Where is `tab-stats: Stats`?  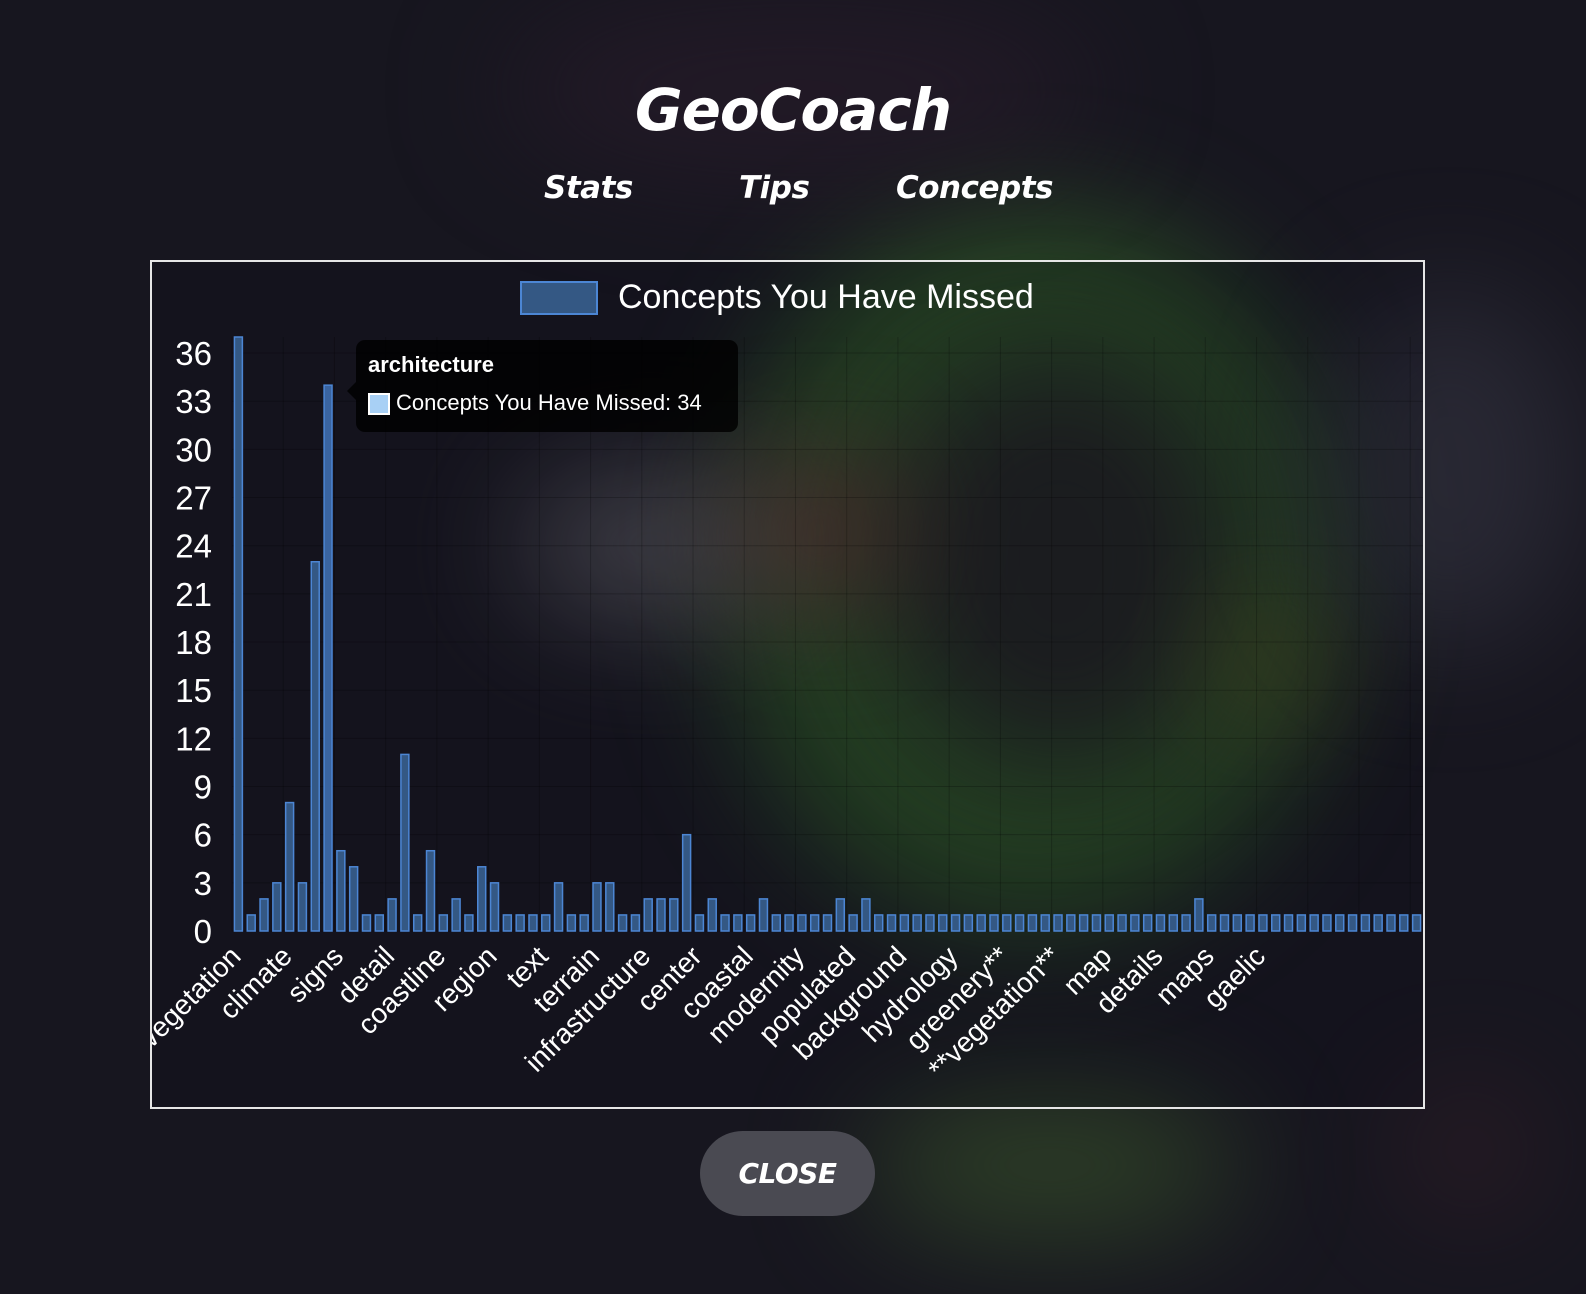
tab-stats: Stats is located at coordinates (588, 188).